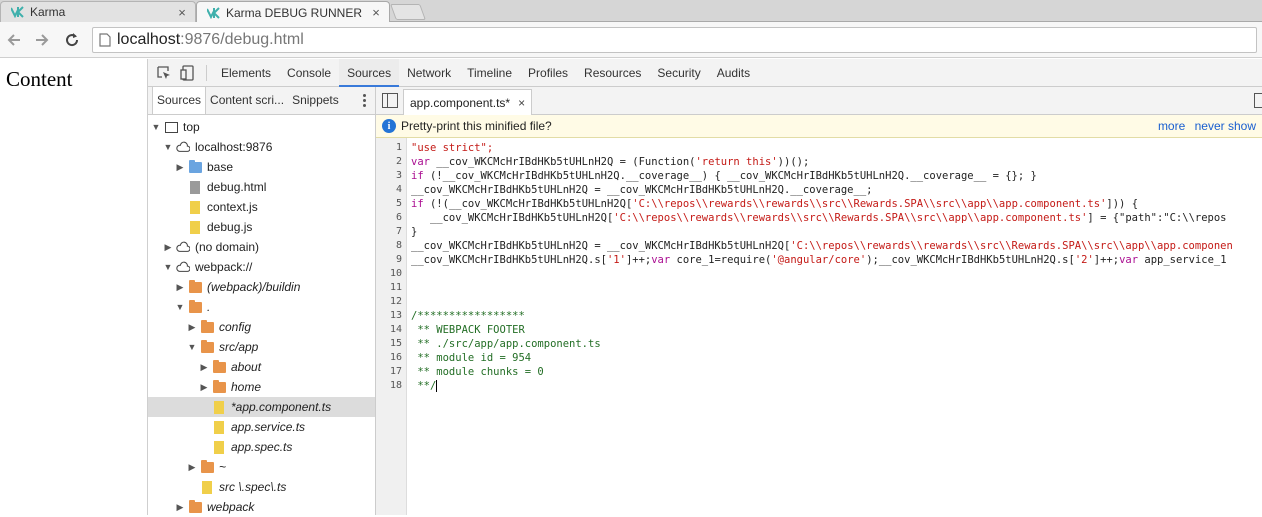 The image size is (1262, 517). Describe the element at coordinates (261, 367) in the screenshot. I see `tree-item-about: ▶ about` at that location.